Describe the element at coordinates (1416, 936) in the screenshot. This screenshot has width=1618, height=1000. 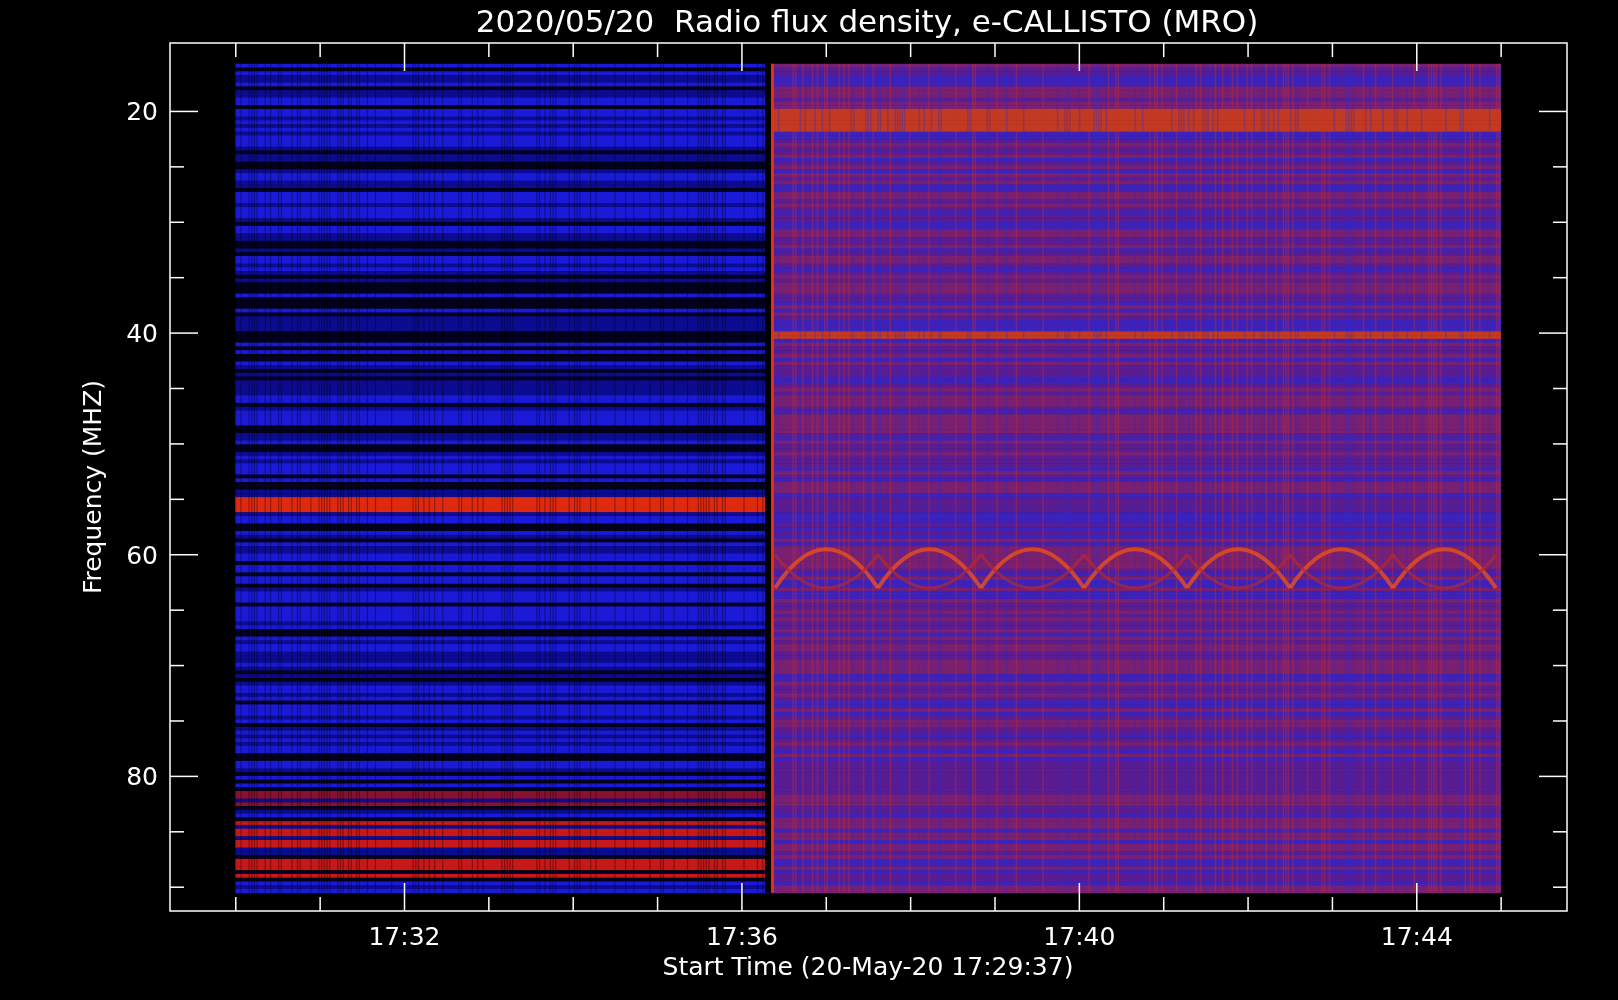
I see `x-tick-label: 17:44` at that location.